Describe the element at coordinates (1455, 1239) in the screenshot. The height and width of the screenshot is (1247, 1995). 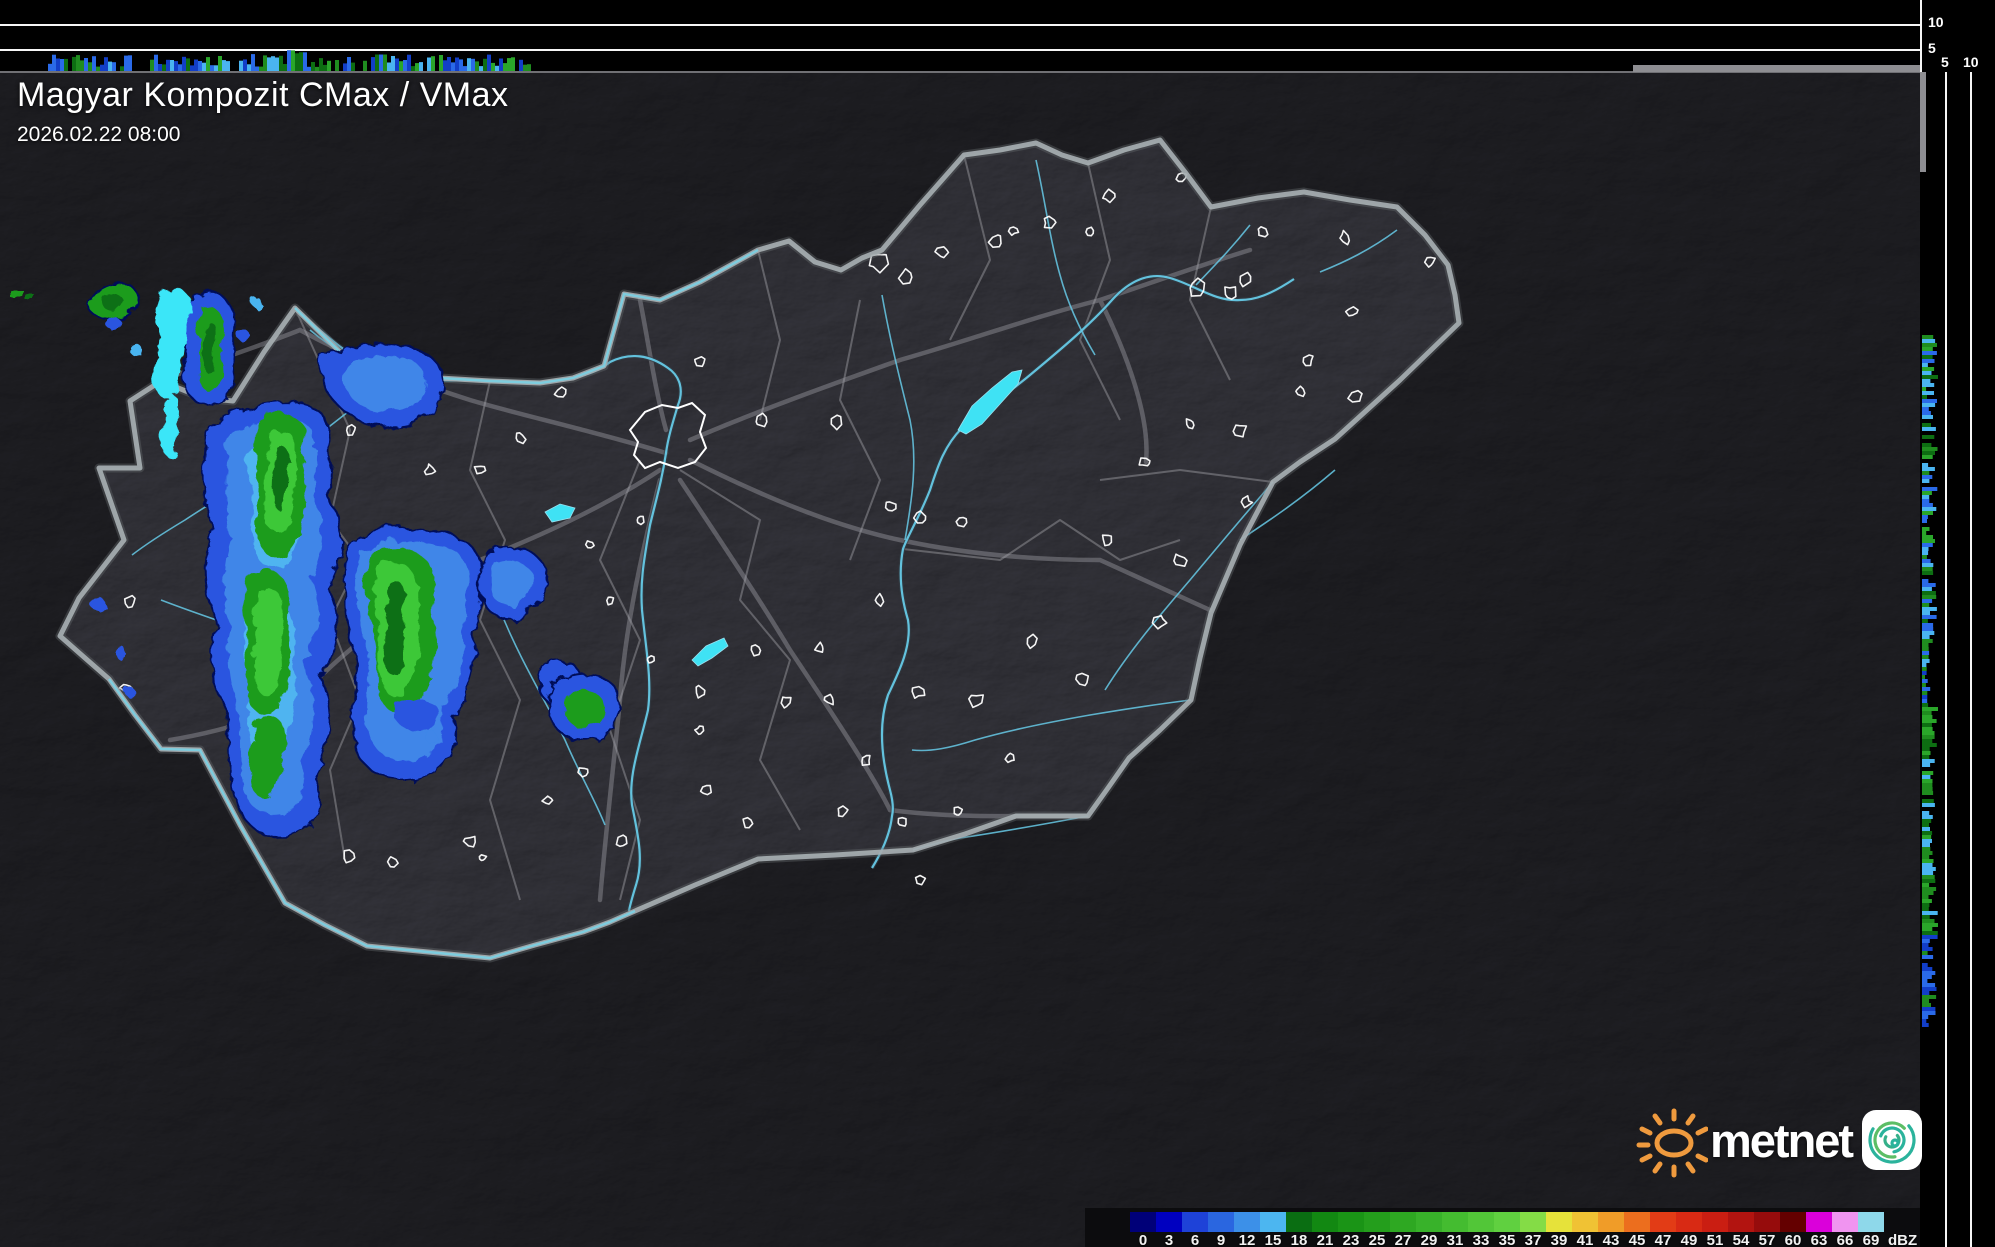
I see `dbz-tick-label: 31` at that location.